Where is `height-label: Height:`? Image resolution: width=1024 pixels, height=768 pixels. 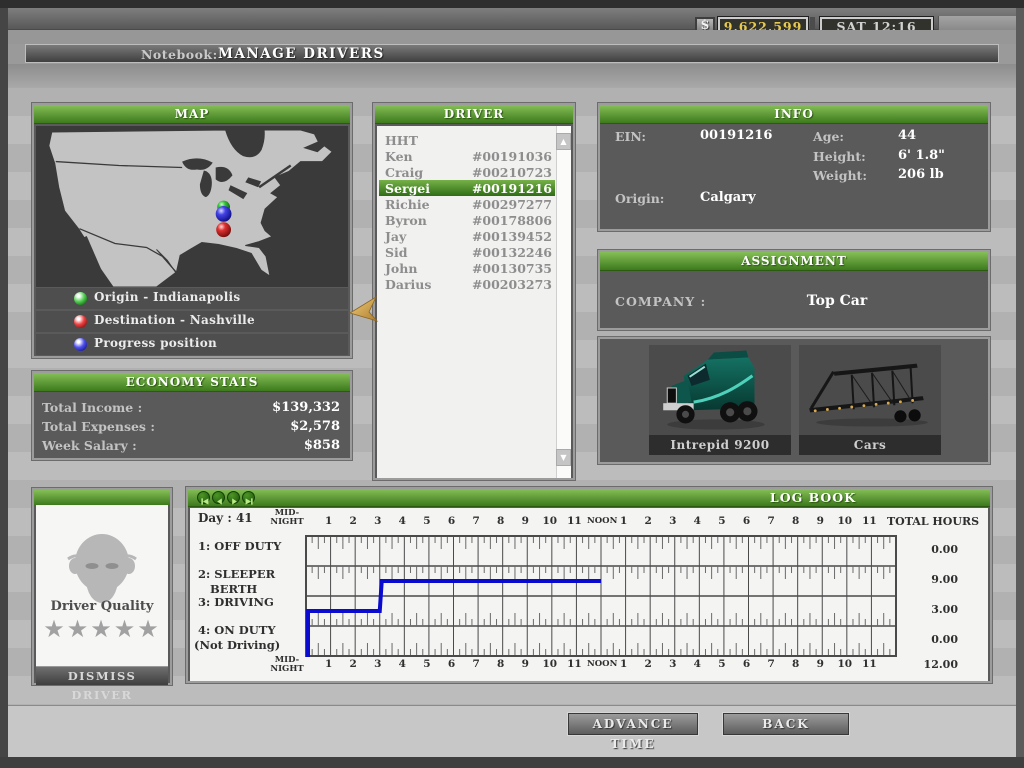 height-label: Height: is located at coordinates (839, 156).